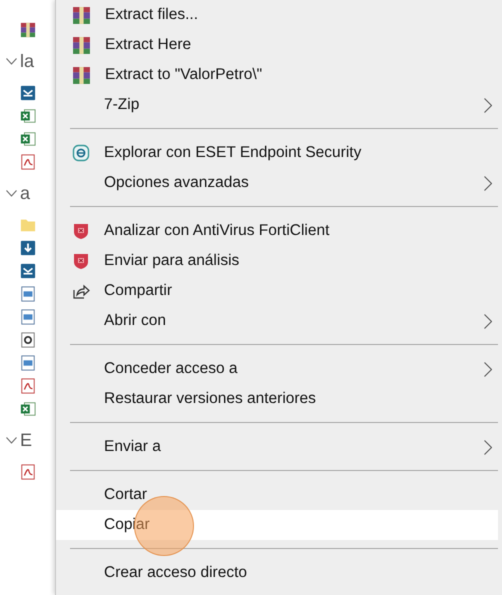  Describe the element at coordinates (27, 61) in the screenshot. I see `group-header: la` at that location.